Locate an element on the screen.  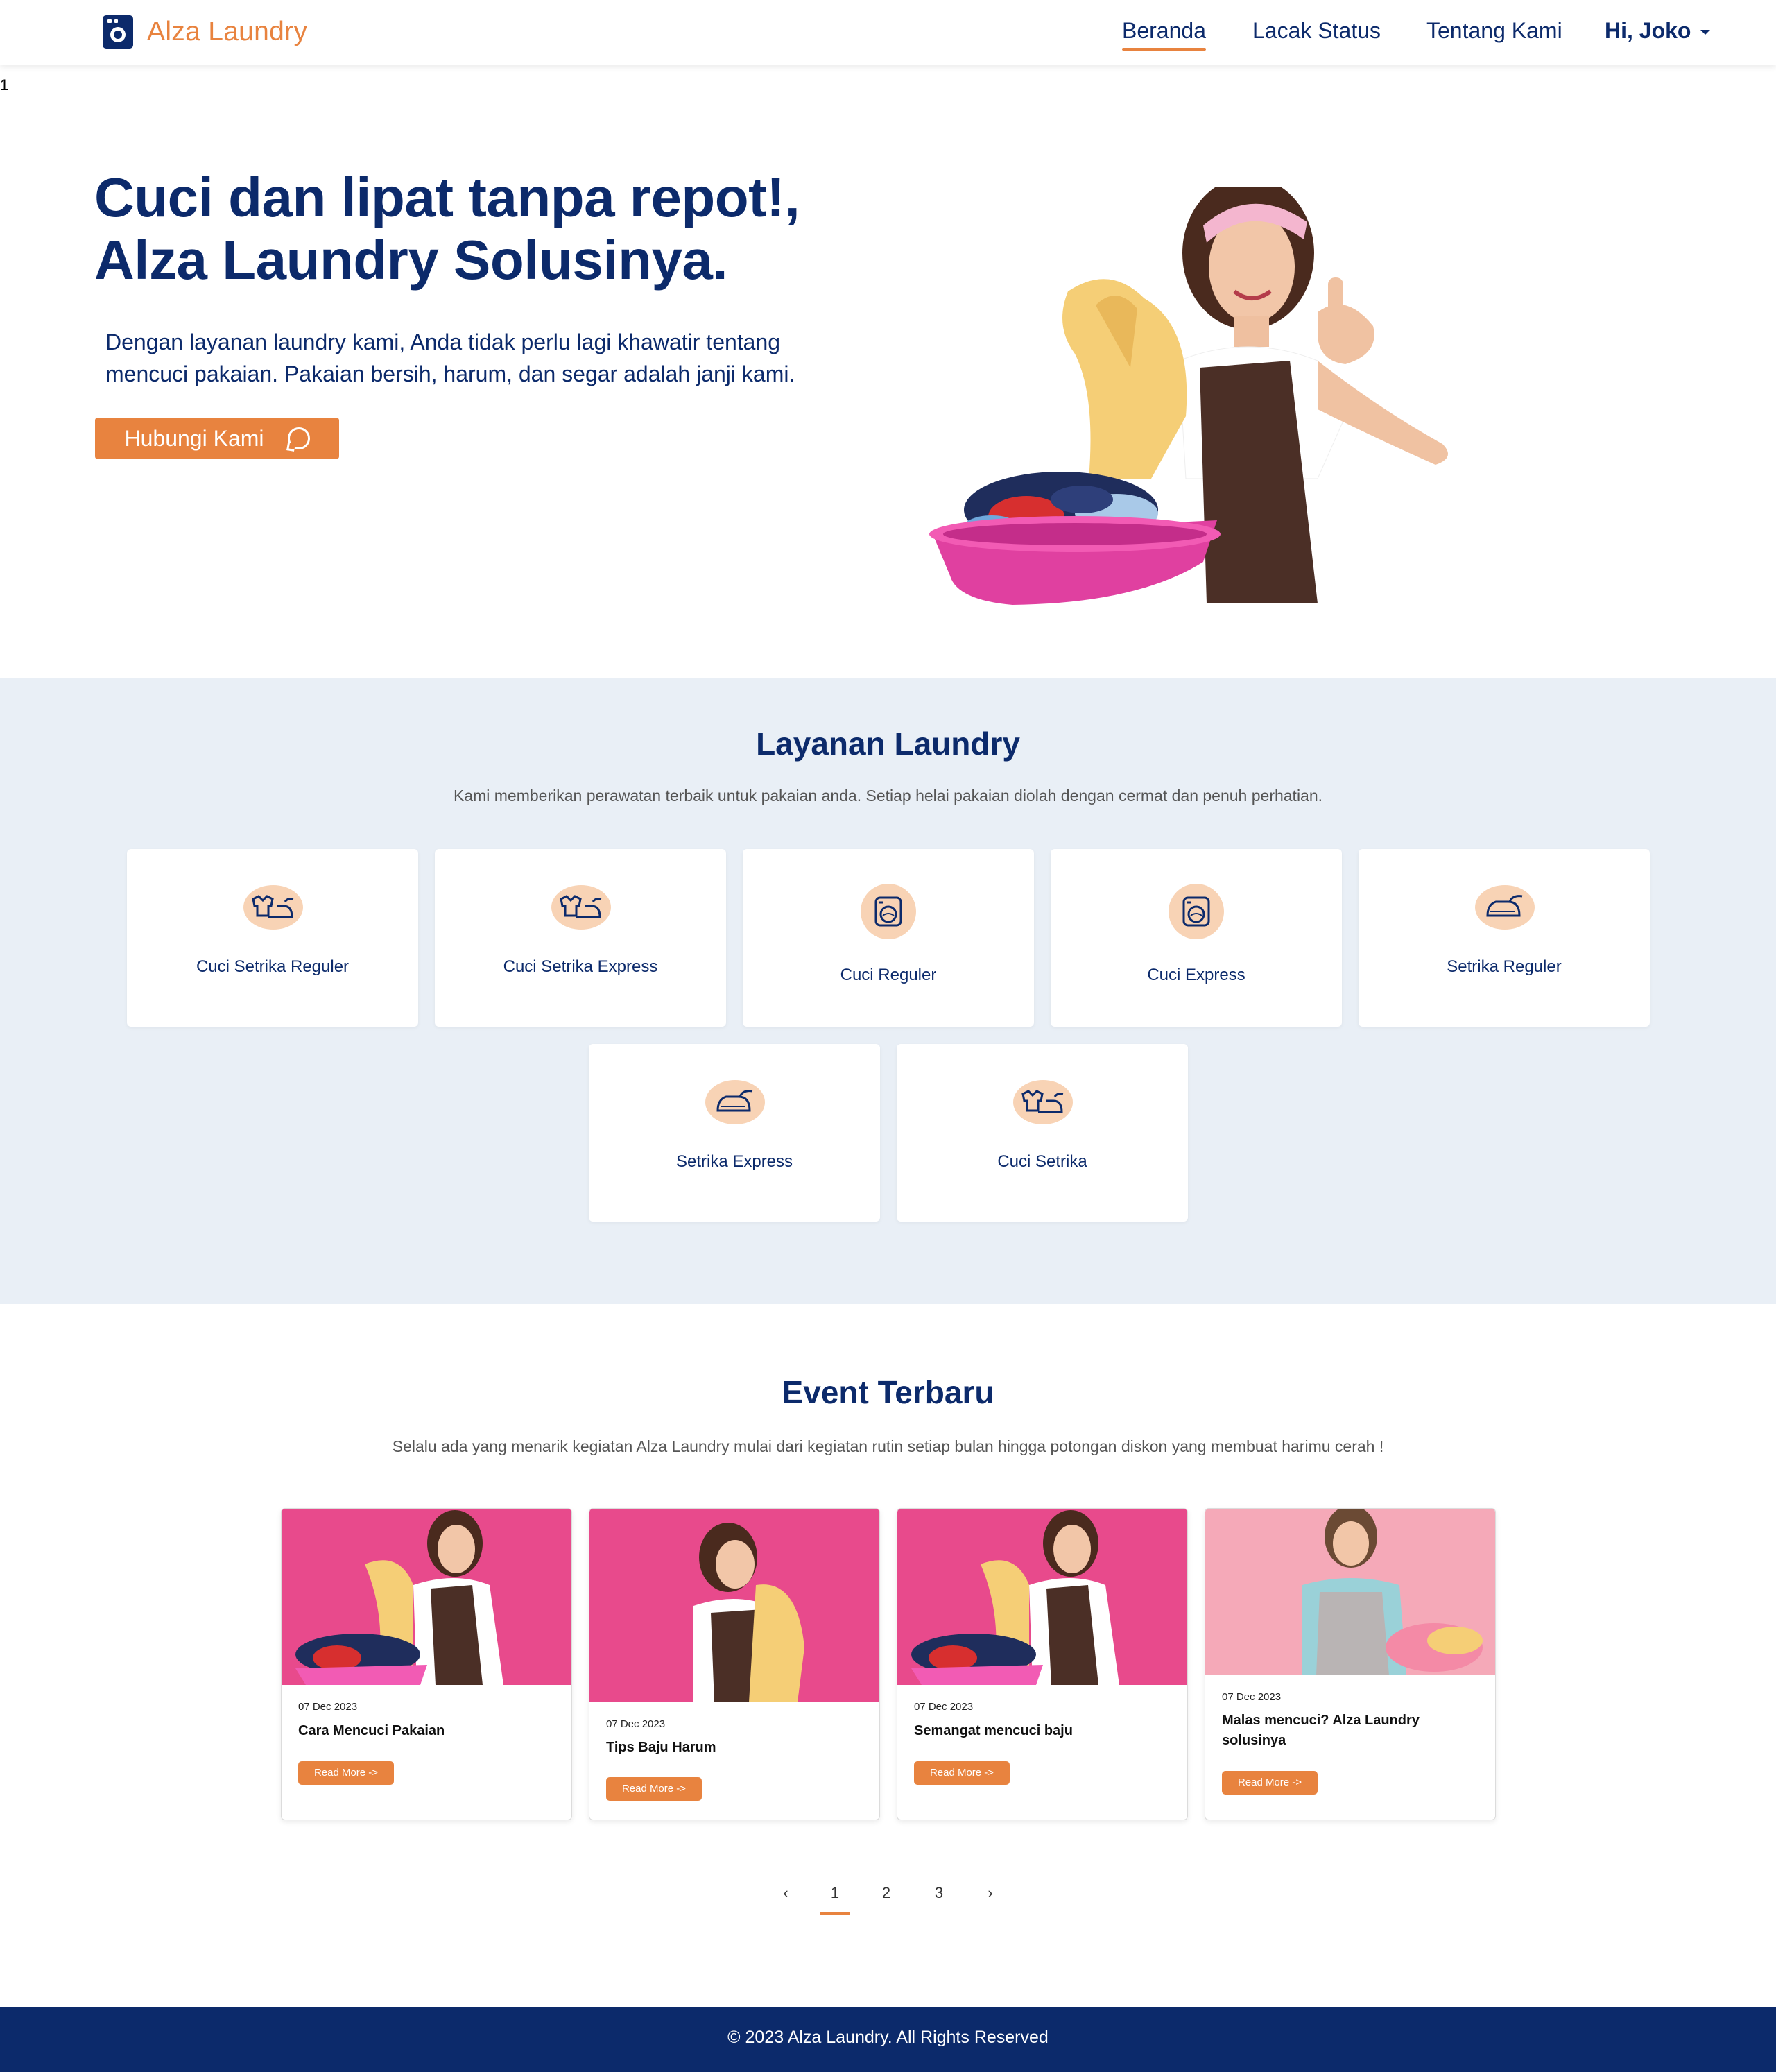
pagination-page-2: 2 is located at coordinates (886, 1893).